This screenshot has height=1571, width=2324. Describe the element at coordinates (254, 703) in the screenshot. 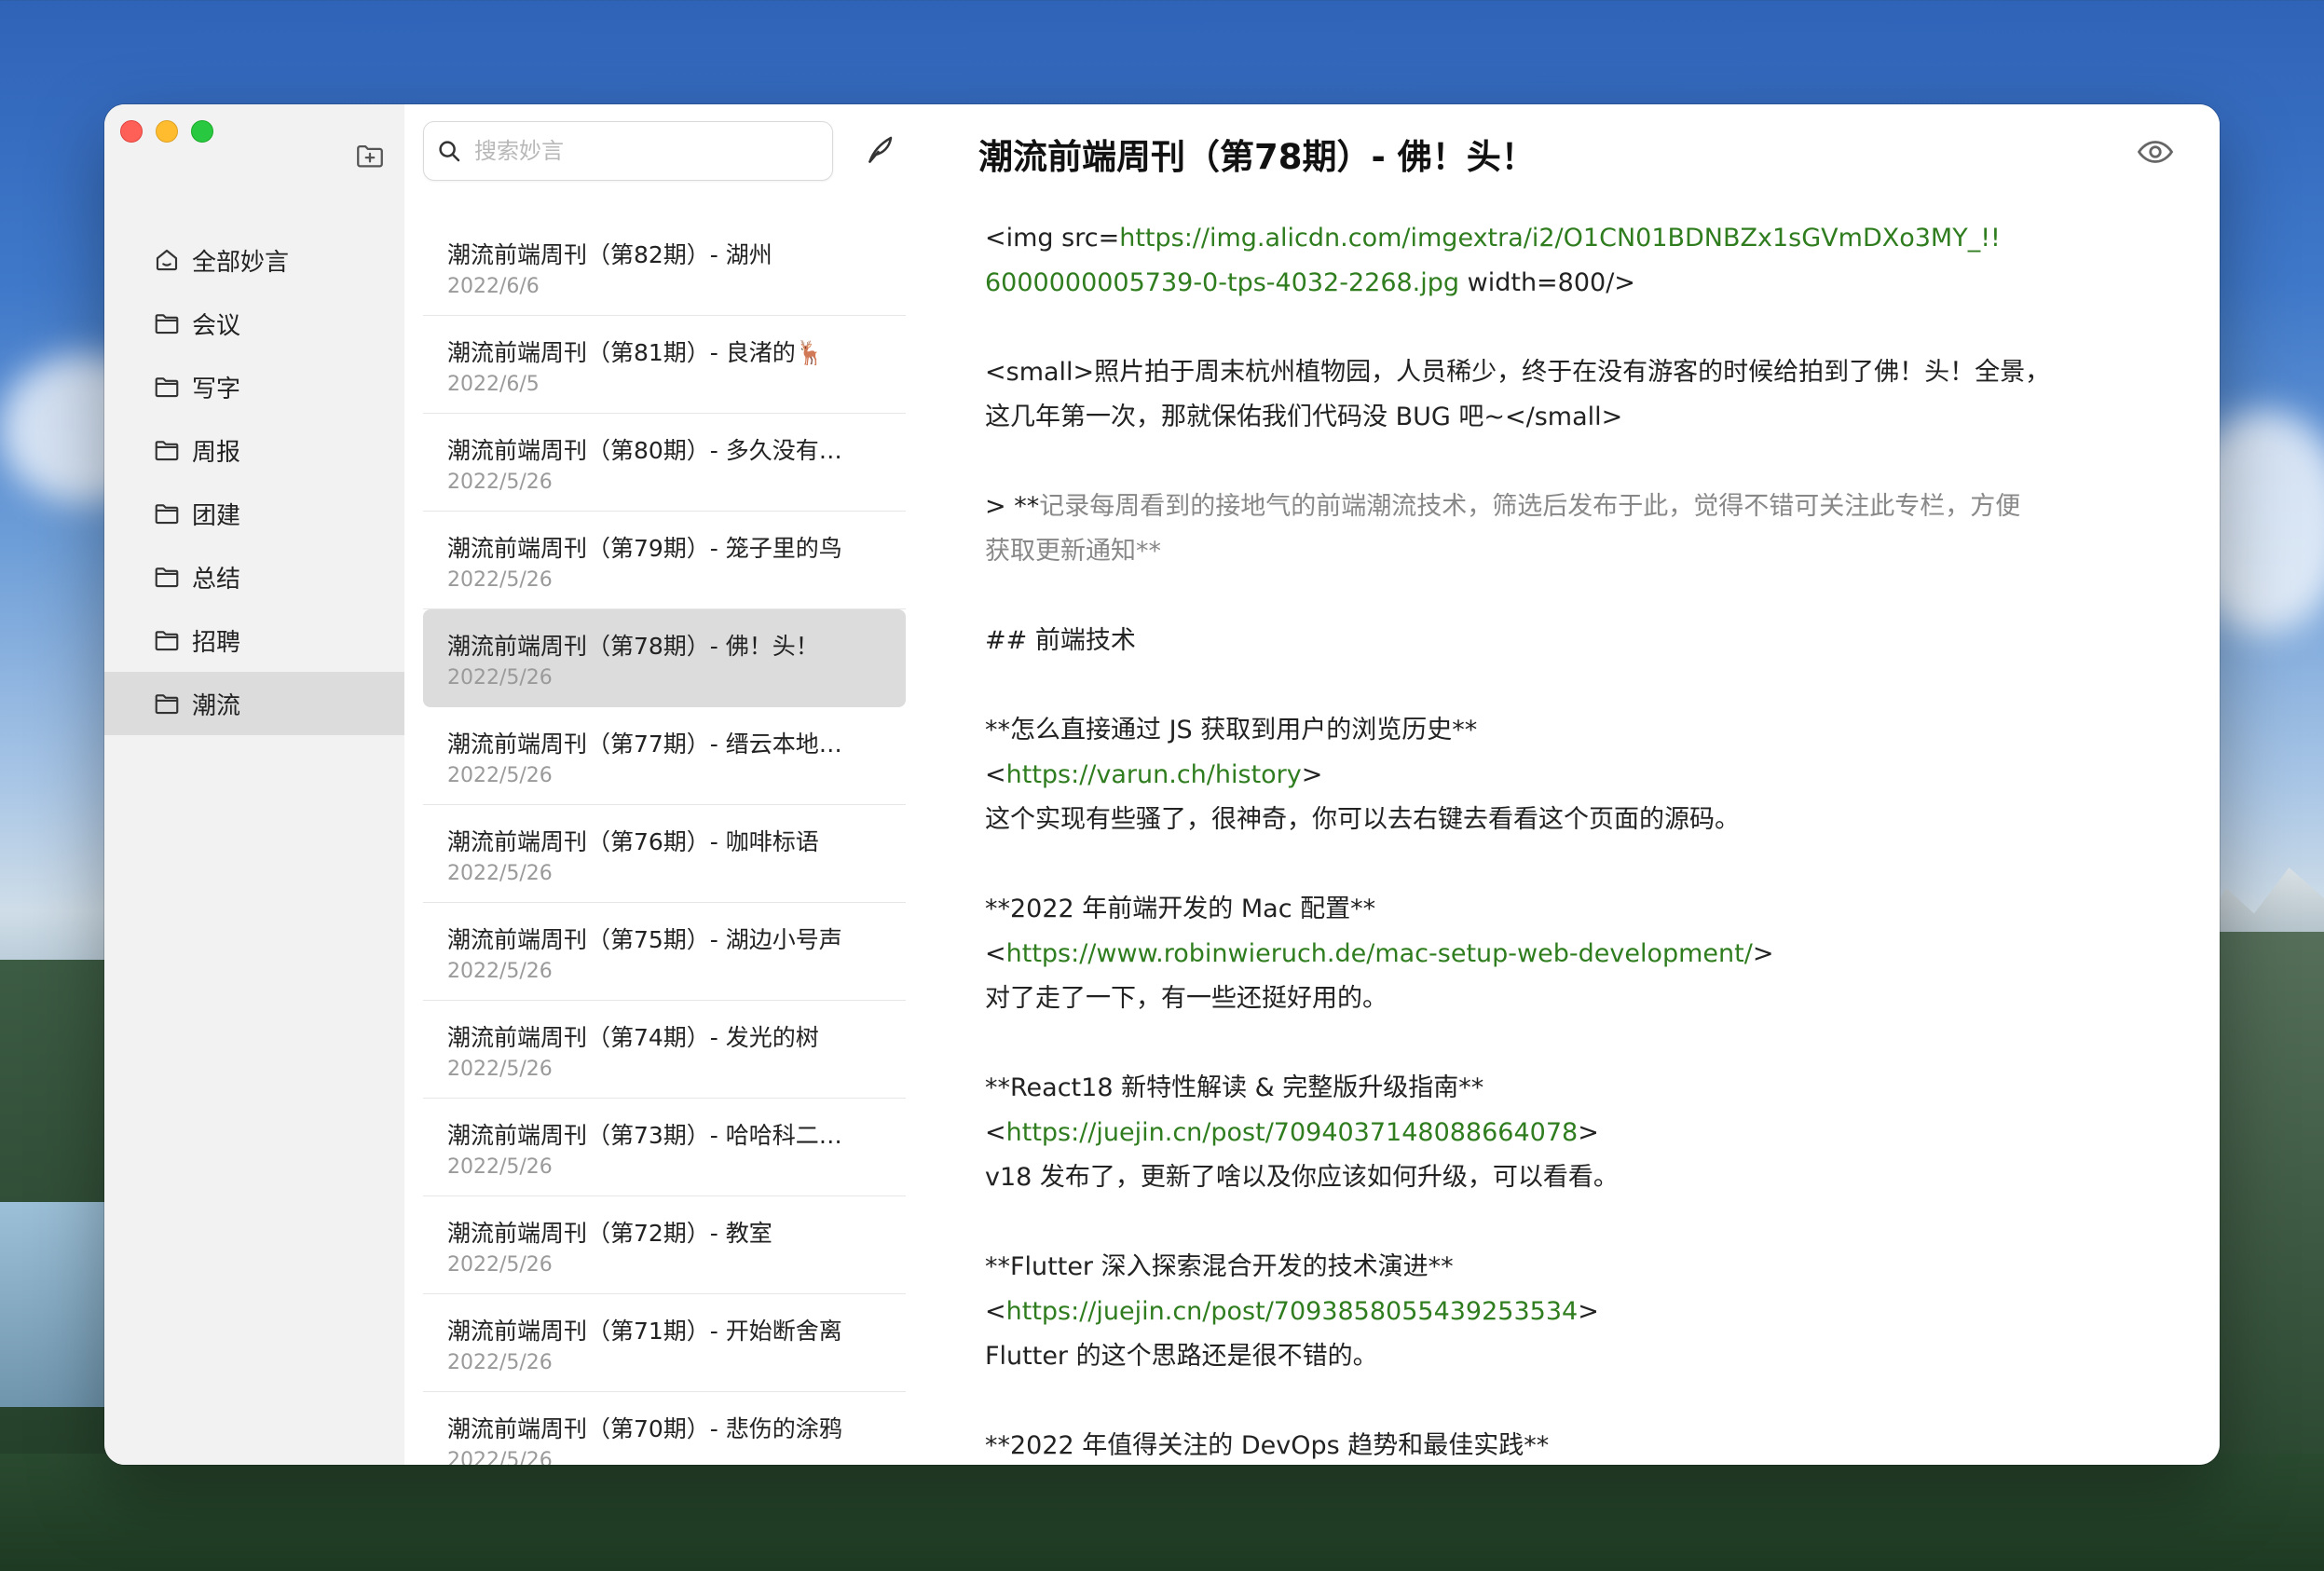

I see `sidebar-item-trends: 潮流` at that location.